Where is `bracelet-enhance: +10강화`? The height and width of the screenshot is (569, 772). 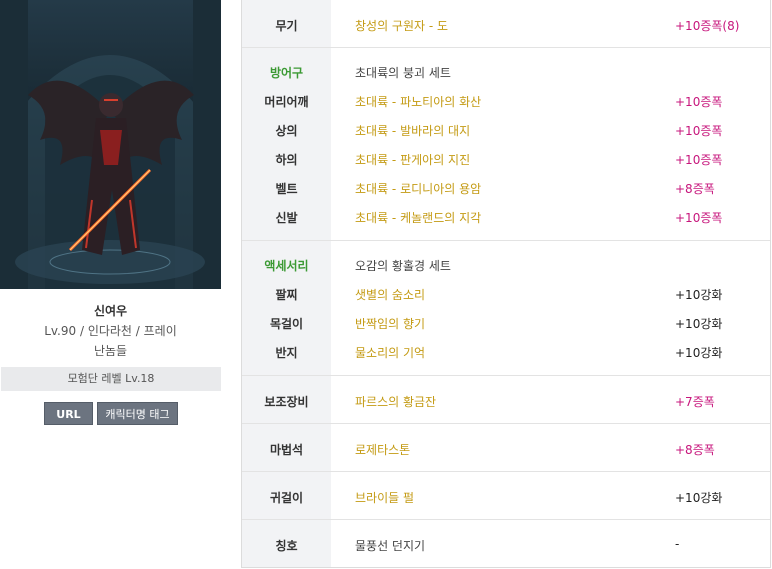 bracelet-enhance: +10강화 is located at coordinates (699, 295).